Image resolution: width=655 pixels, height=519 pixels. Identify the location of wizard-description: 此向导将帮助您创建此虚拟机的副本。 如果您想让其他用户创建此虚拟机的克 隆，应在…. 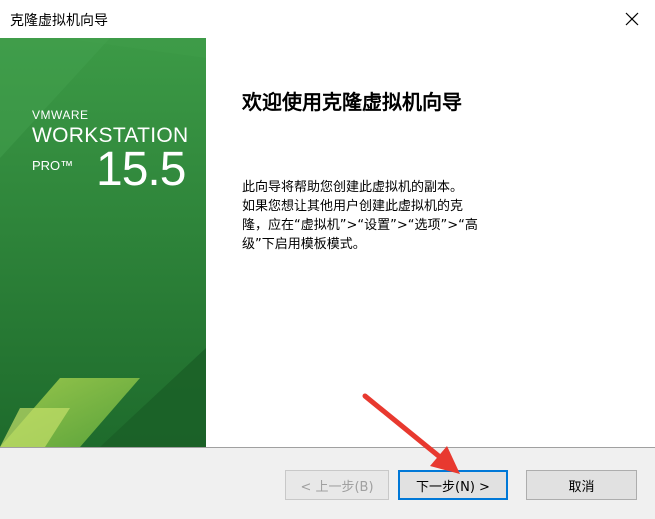
(372, 216).